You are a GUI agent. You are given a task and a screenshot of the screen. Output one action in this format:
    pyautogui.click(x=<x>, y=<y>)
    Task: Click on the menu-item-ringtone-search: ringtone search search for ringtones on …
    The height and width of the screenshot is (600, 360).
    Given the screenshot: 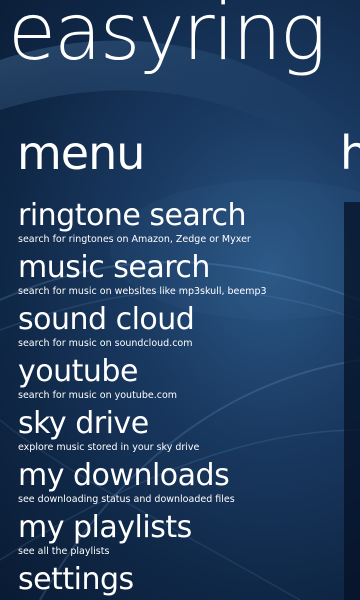 What is the action you would take?
    pyautogui.click(x=183, y=226)
    